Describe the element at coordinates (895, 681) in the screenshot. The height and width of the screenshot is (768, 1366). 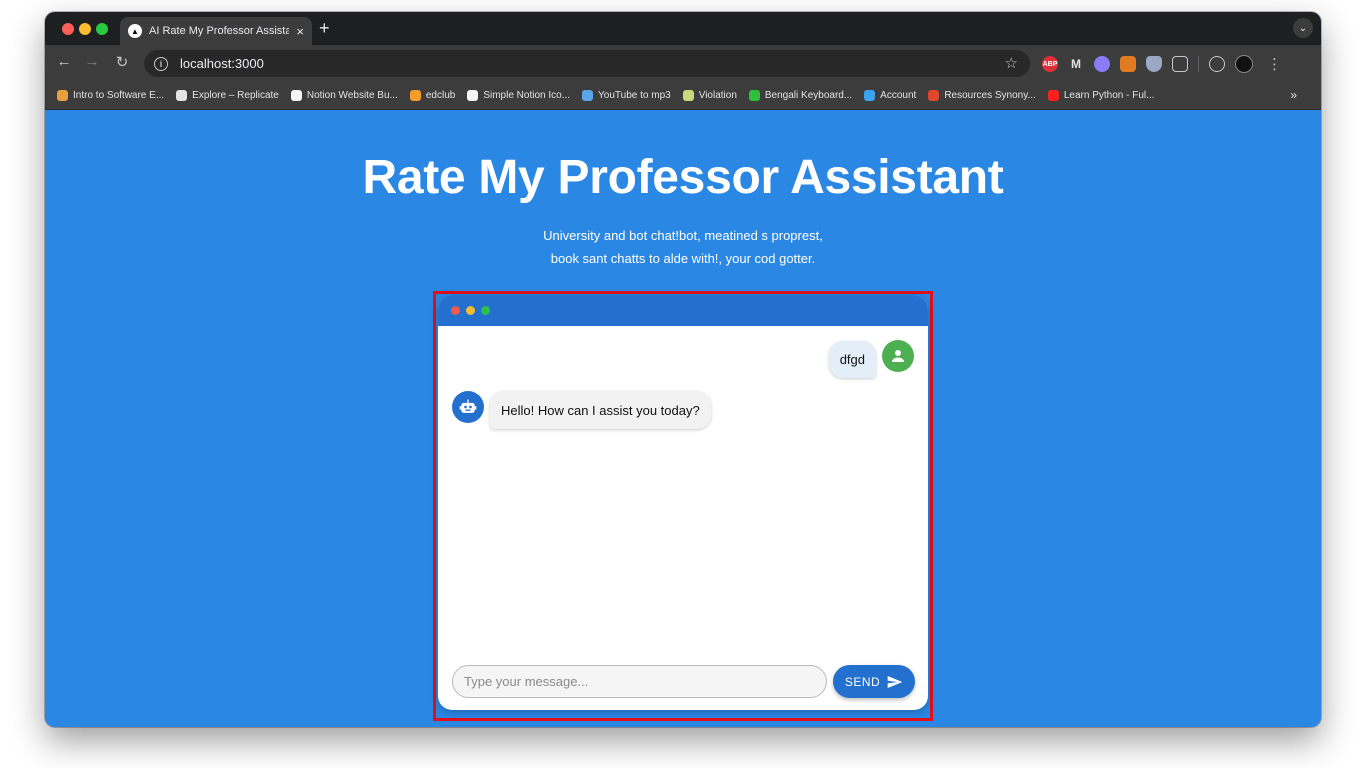
I see `send-arrow-icon` at that location.